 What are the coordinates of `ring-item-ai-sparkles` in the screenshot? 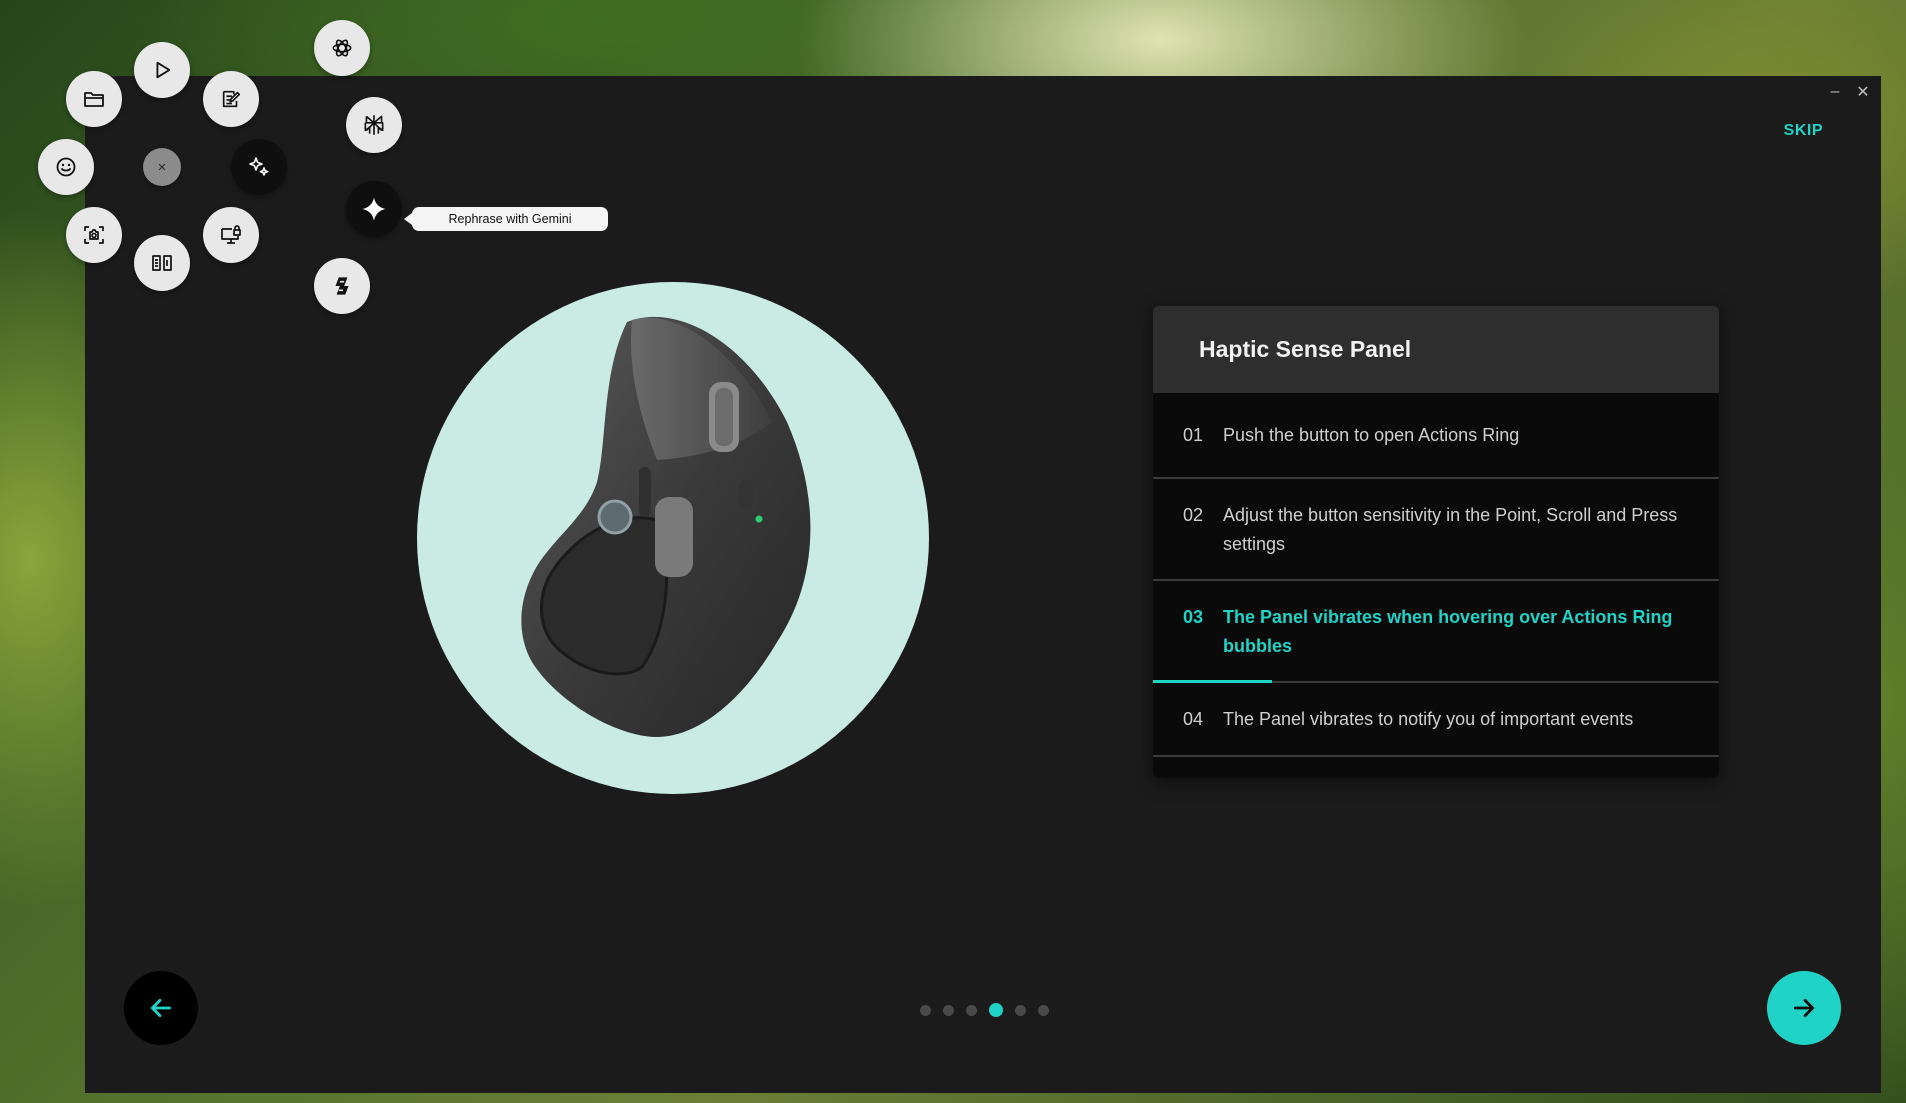 It's located at (259, 167).